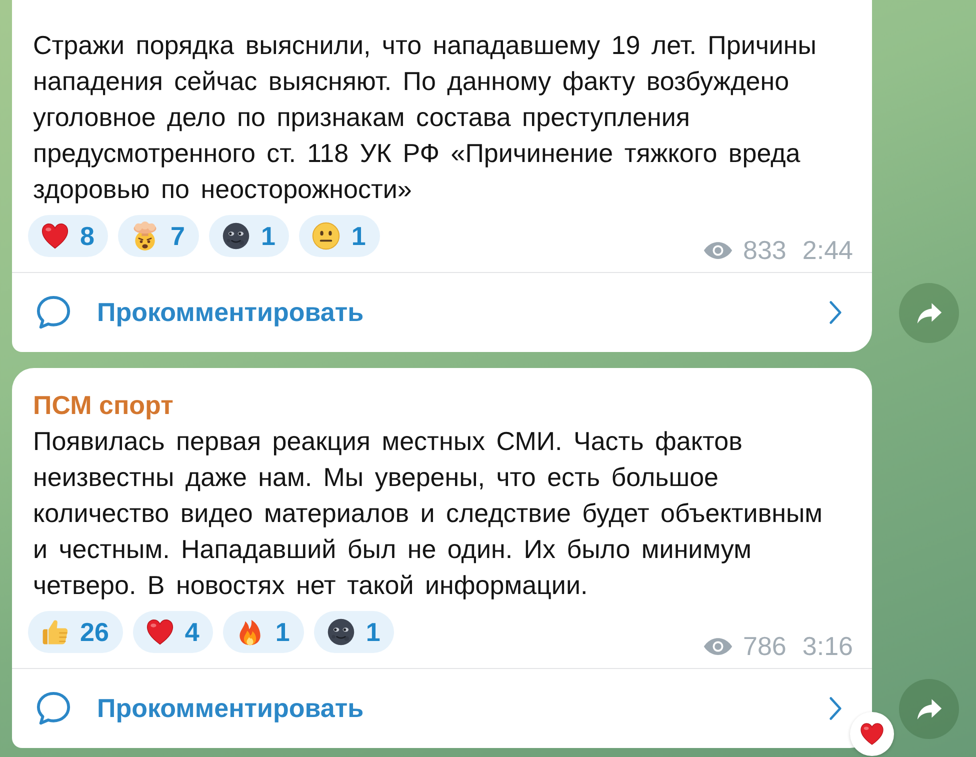 The image size is (976, 757). I want to click on view-count: 786, so click(764, 646).